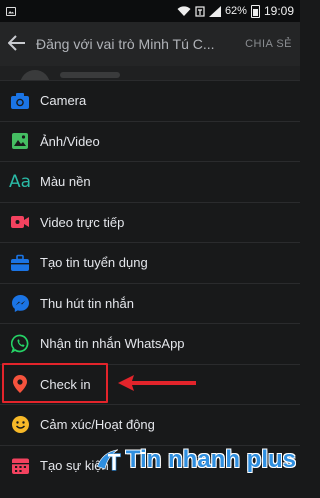  Describe the element at coordinates (20, 101) in the screenshot. I see `camera-icon` at that location.